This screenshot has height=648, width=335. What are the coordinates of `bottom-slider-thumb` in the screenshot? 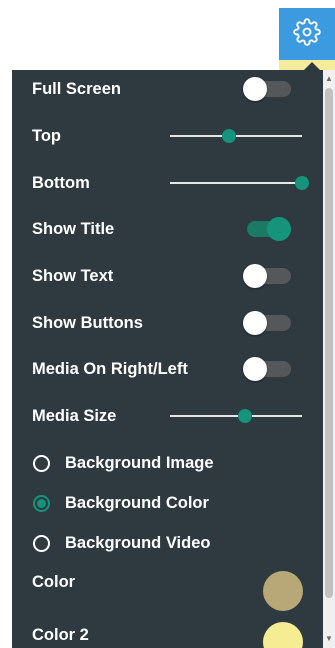 It's located at (302, 183).